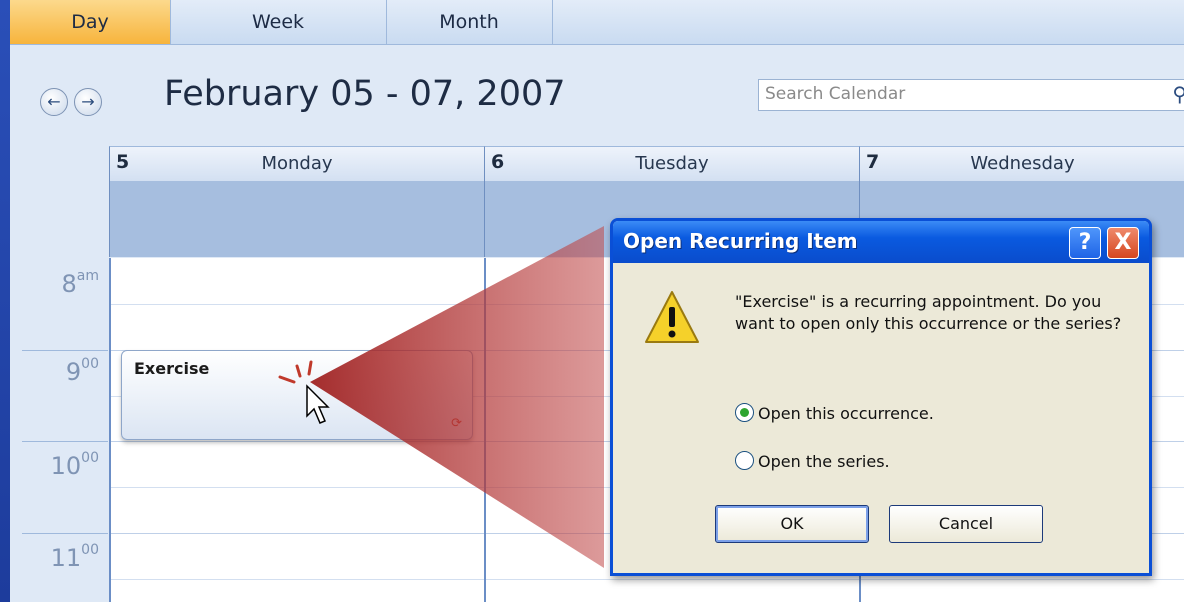 Image resolution: width=1184 pixels, height=602 pixels. What do you see at coordinates (966, 524) in the screenshot?
I see `cancel-button: Cancel` at bounding box center [966, 524].